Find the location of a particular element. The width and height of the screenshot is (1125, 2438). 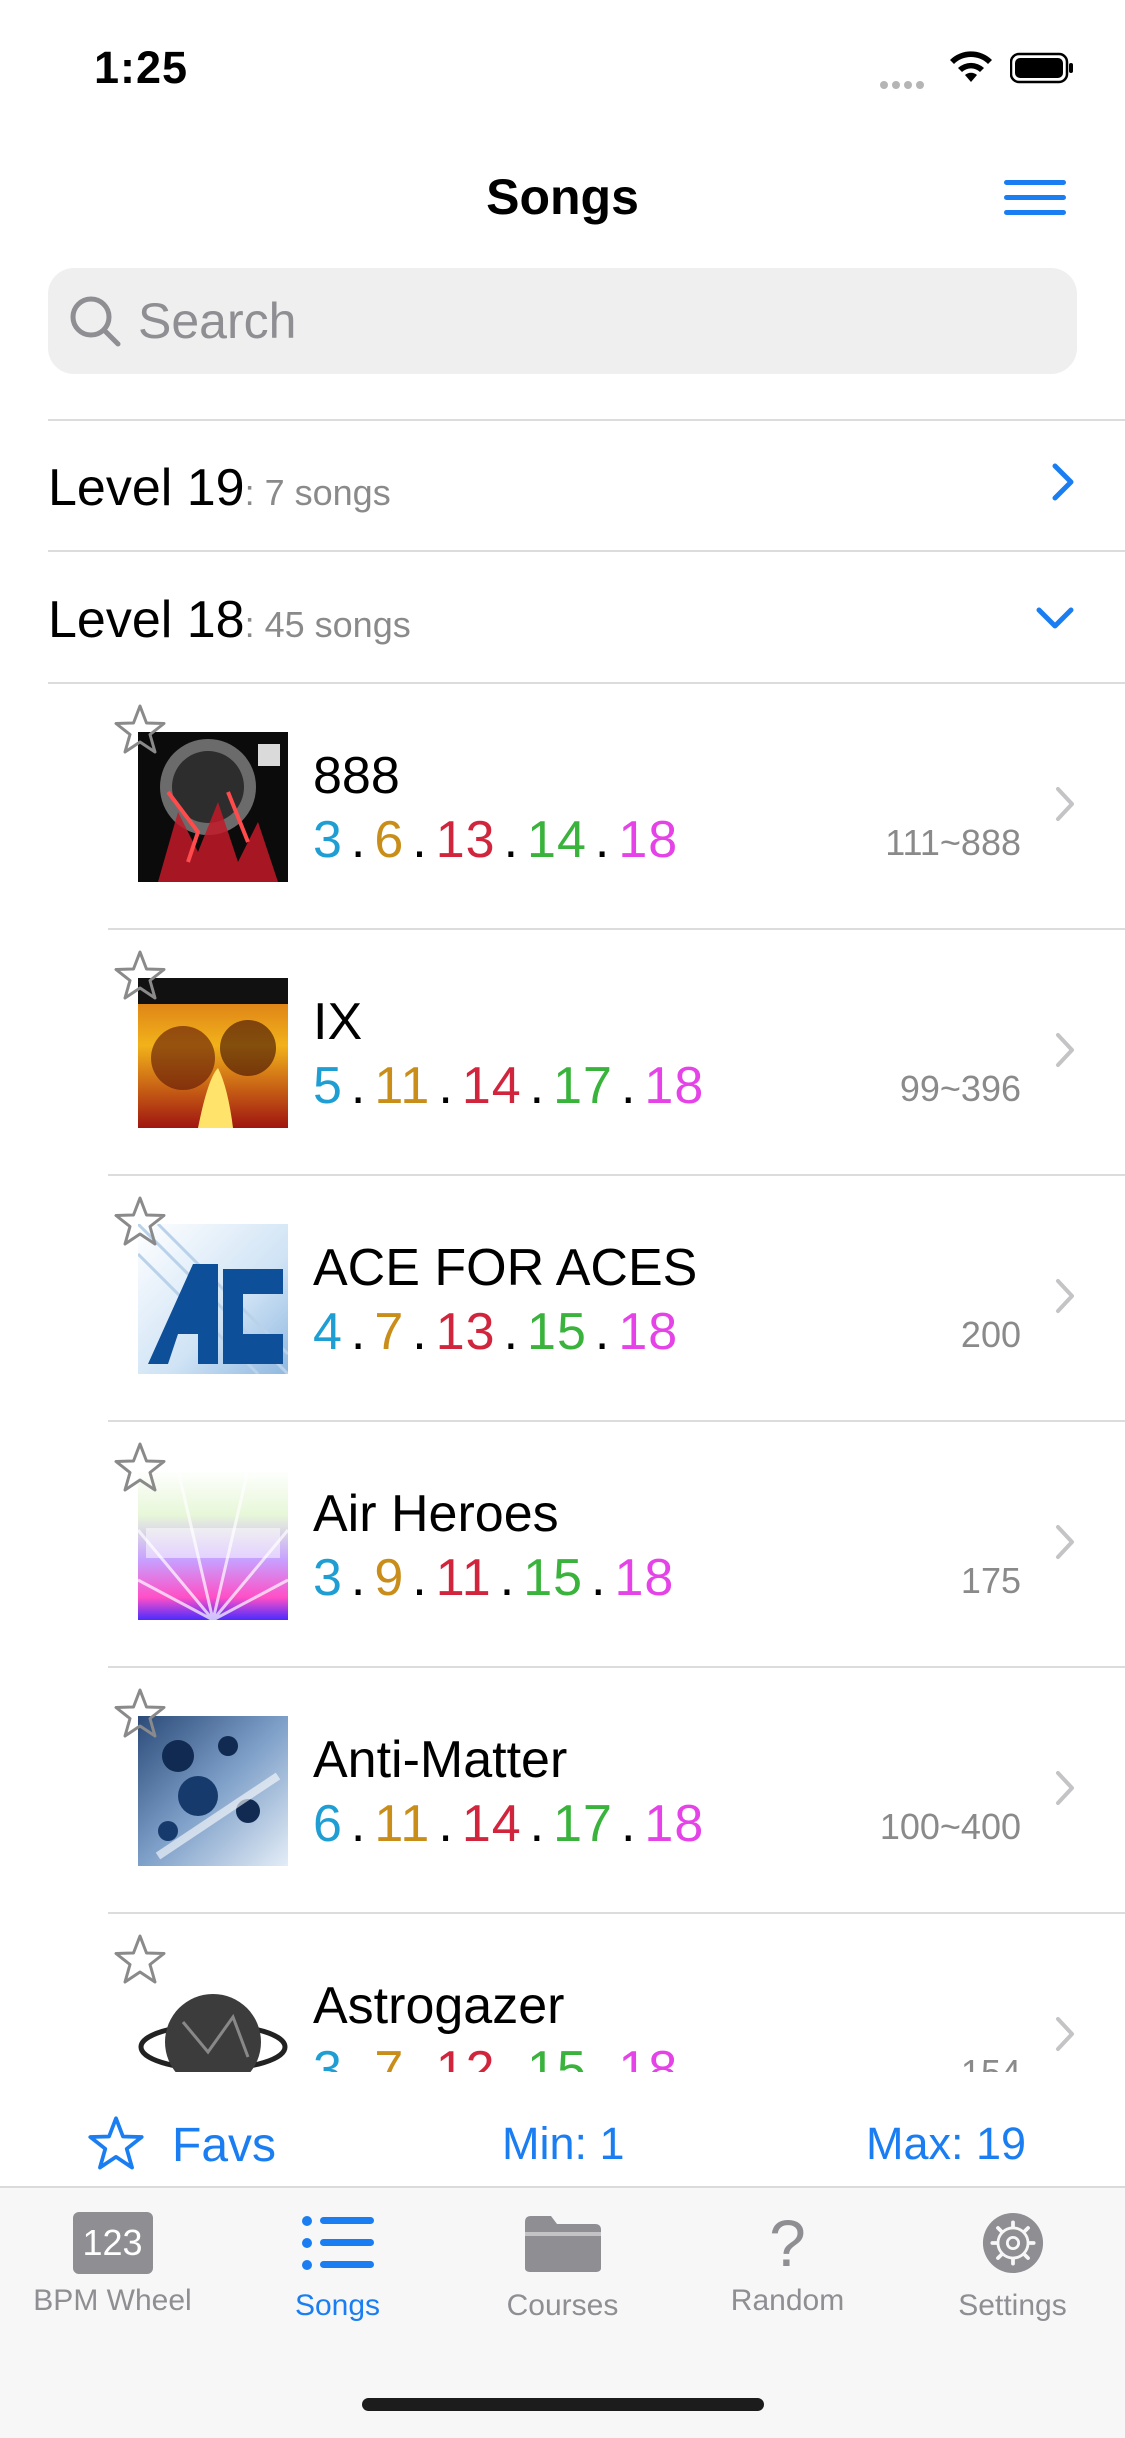

song-row-anti-matter: Anti-Matter 6. 11. 14. 17. 18 100~400 is located at coordinates (616, 1791).